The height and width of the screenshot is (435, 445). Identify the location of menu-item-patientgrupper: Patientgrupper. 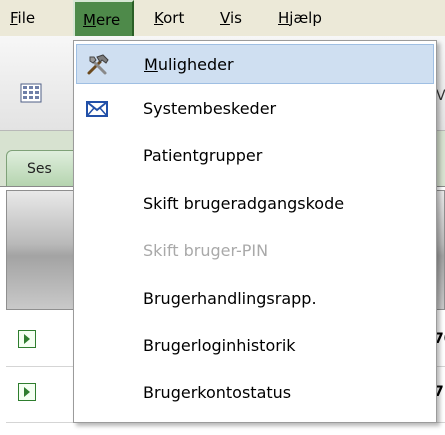
(255, 156).